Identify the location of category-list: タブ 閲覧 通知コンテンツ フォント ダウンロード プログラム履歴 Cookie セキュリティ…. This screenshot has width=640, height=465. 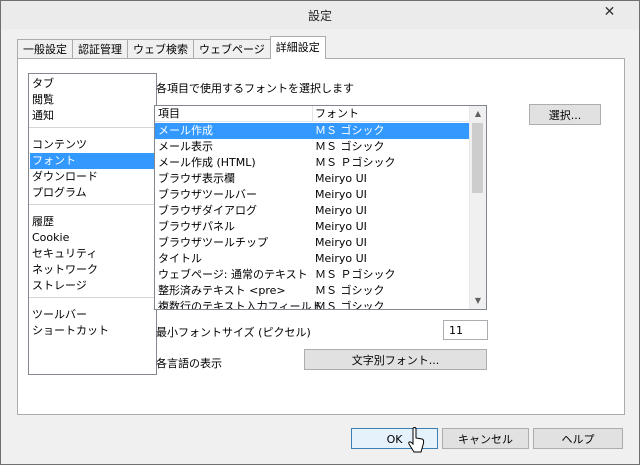
(92, 224).